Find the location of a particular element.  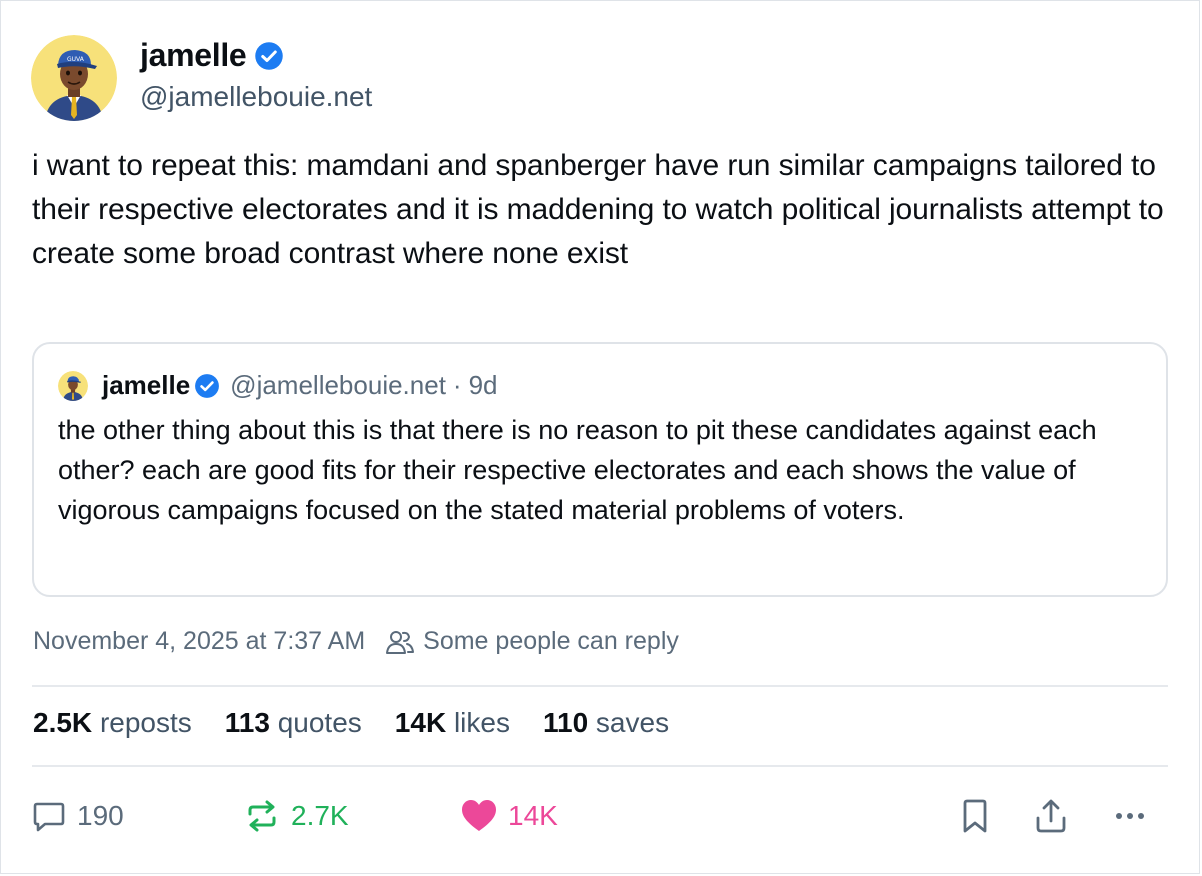

quoted-author-name: jamelle is located at coordinates (146, 385).